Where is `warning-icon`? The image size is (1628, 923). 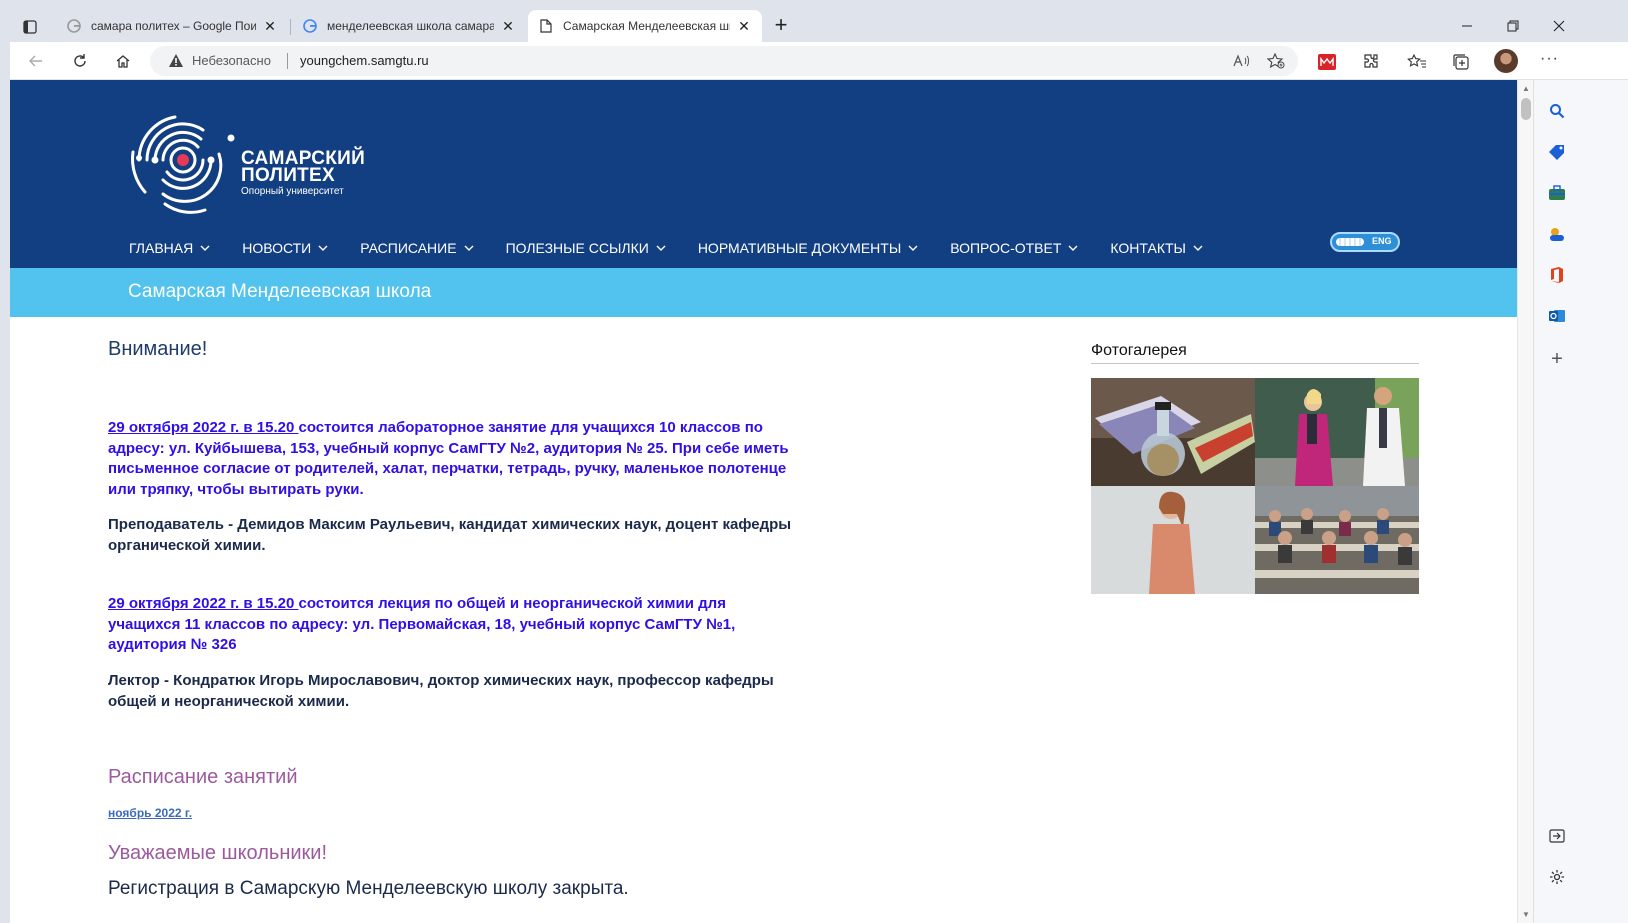
warning-icon is located at coordinates (176, 63).